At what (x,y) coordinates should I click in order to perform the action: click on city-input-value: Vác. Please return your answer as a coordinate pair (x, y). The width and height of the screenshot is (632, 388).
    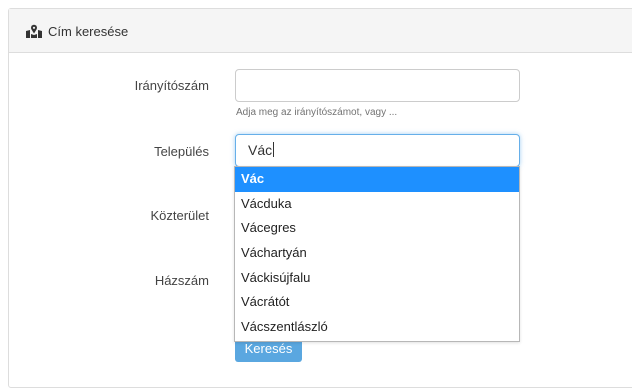
    Looking at the image, I should click on (260, 150).